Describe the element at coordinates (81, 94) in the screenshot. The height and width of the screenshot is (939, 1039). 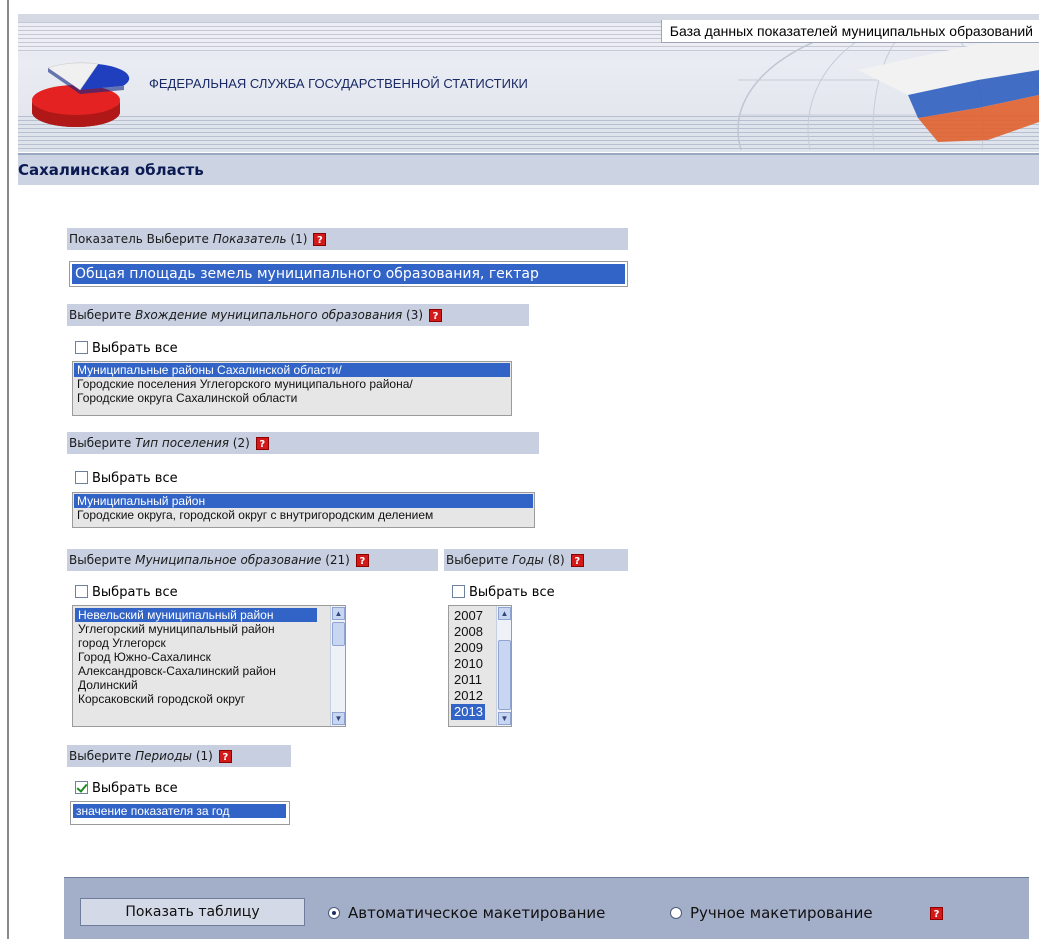
I see `rosstat-pie-logo-icon` at that location.